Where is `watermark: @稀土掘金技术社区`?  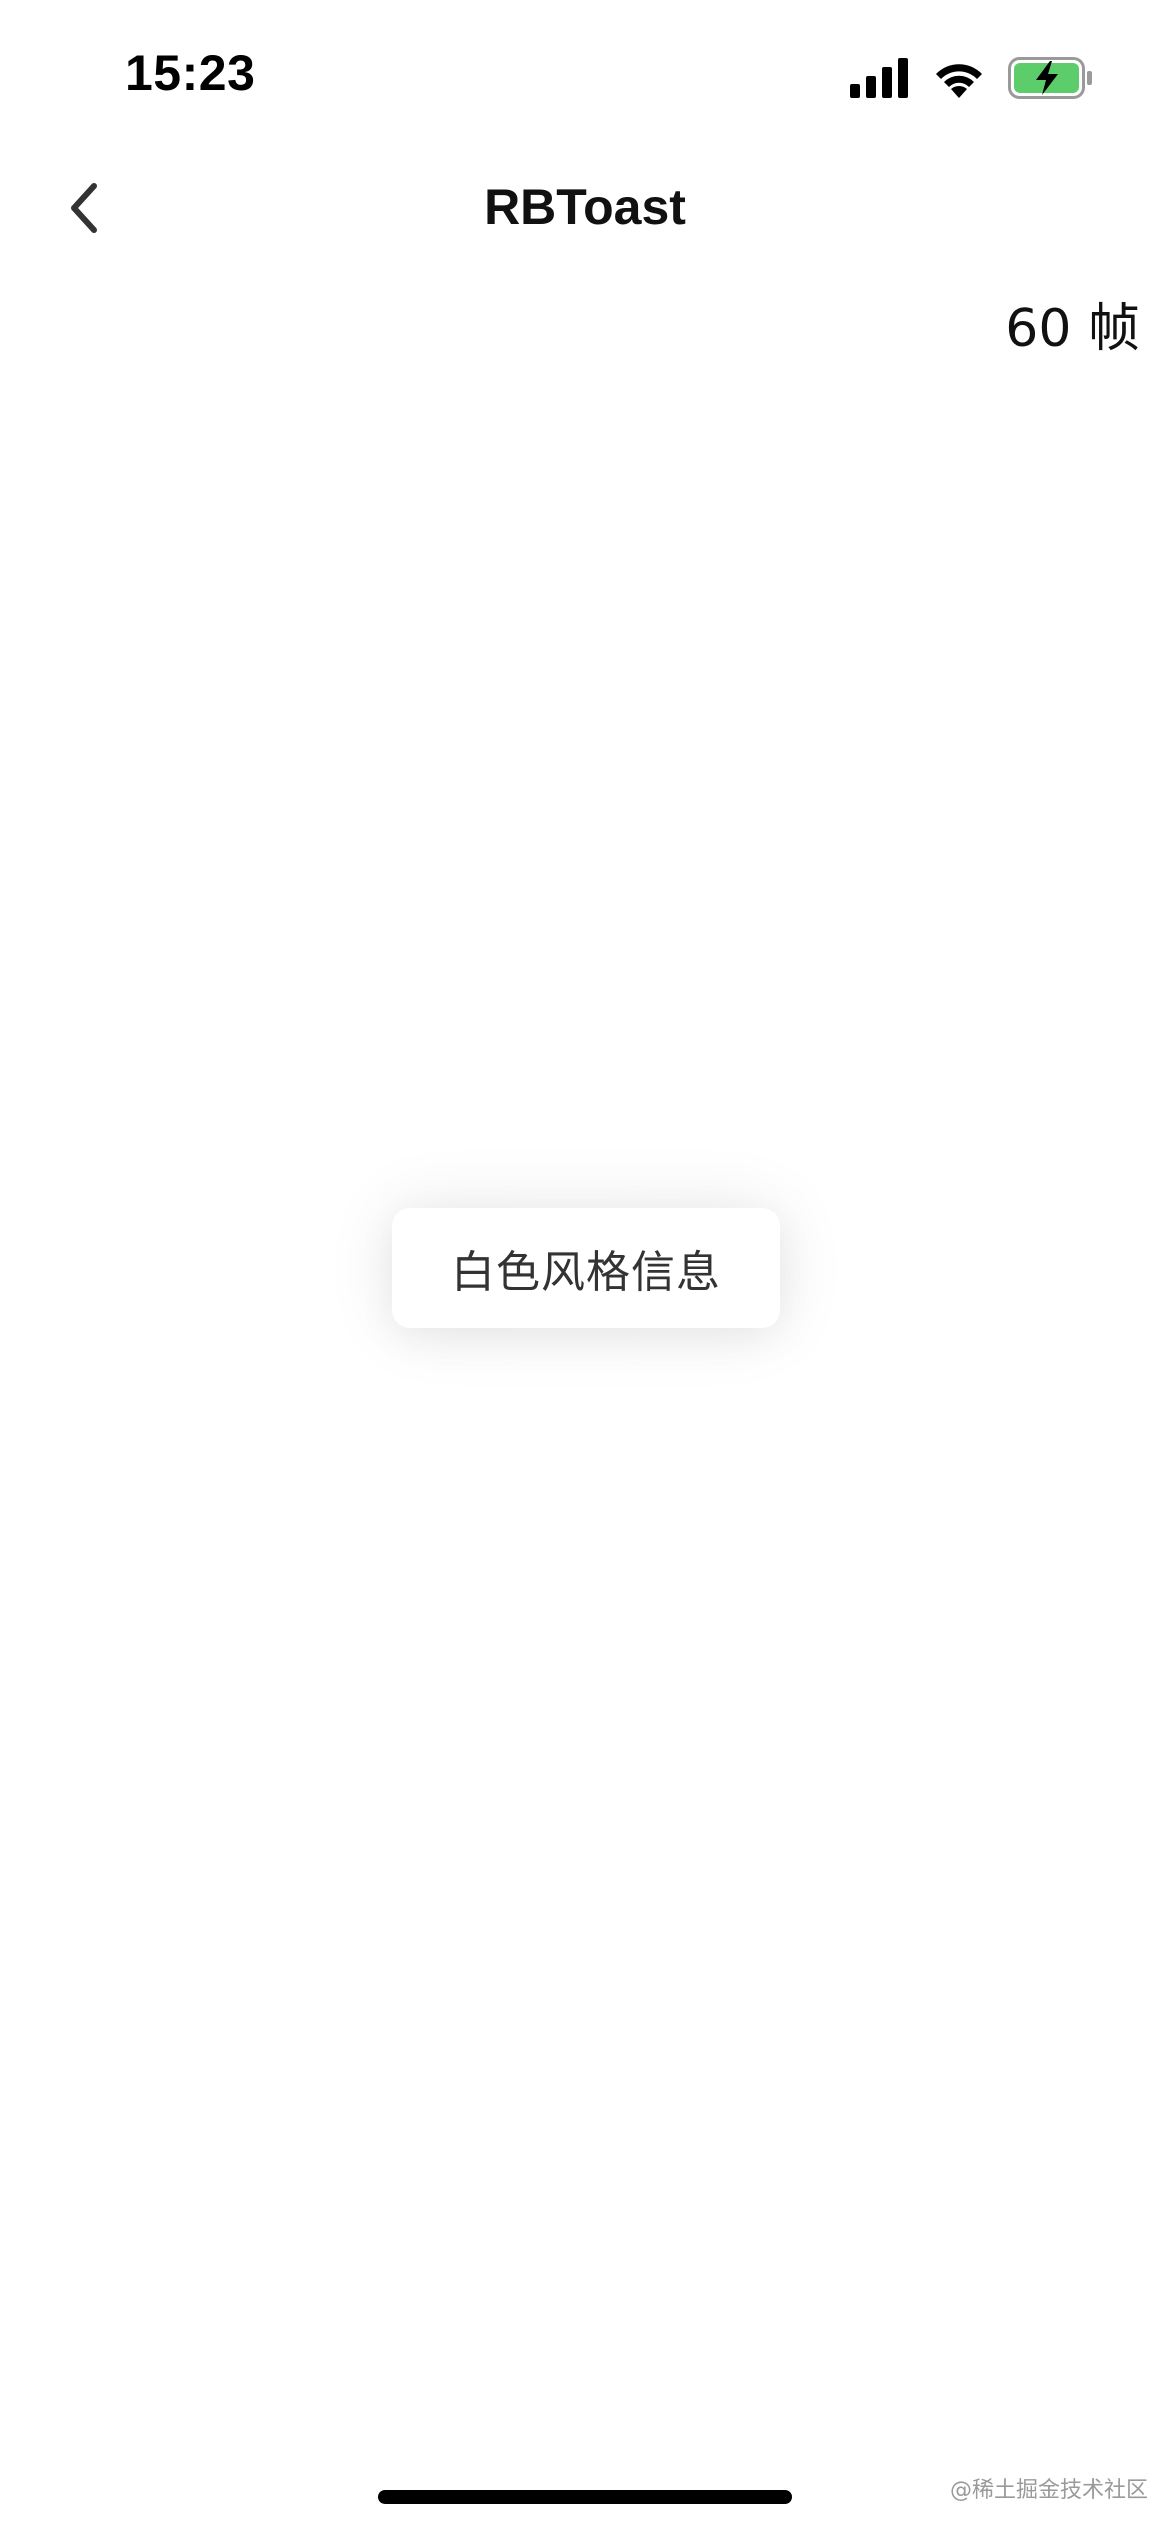
watermark: @稀土掘金技术社区 is located at coordinates (1048, 2490).